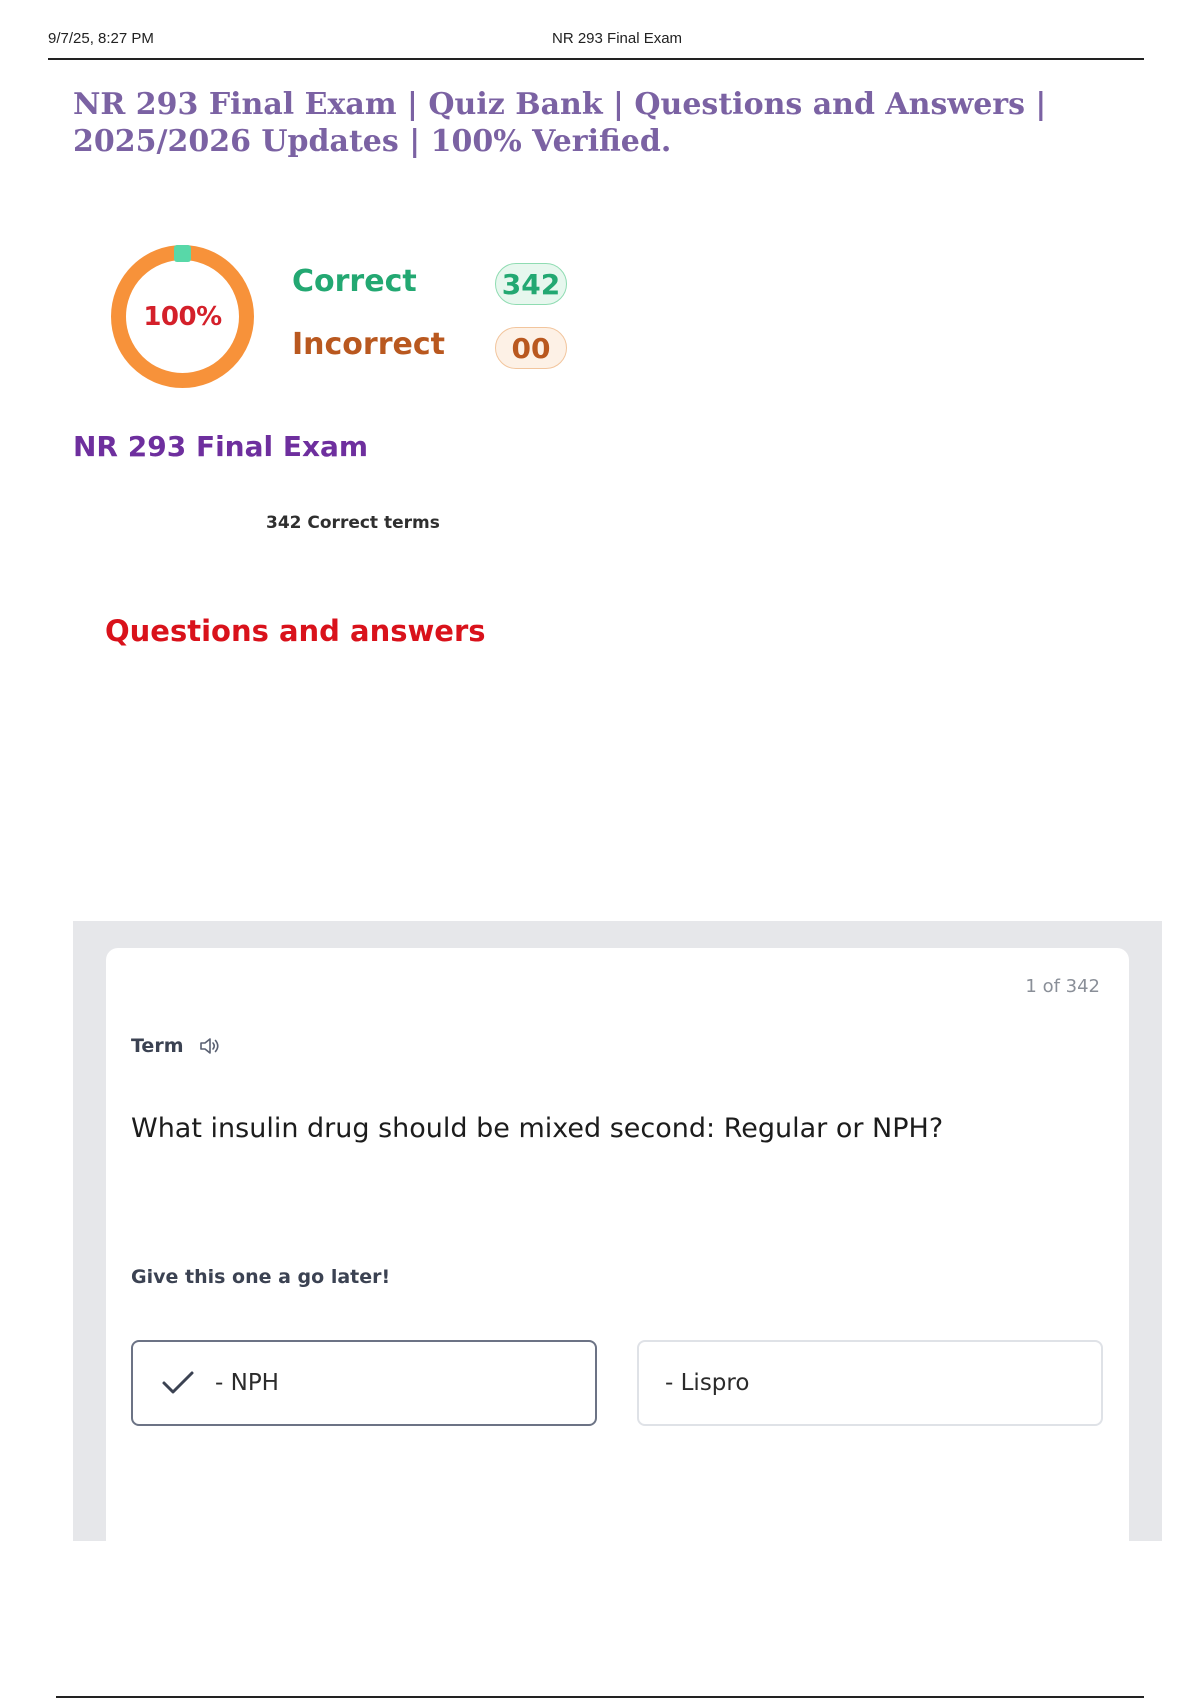  What do you see at coordinates (247, 1383) in the screenshot?
I see `answer-text: - NPH` at bounding box center [247, 1383].